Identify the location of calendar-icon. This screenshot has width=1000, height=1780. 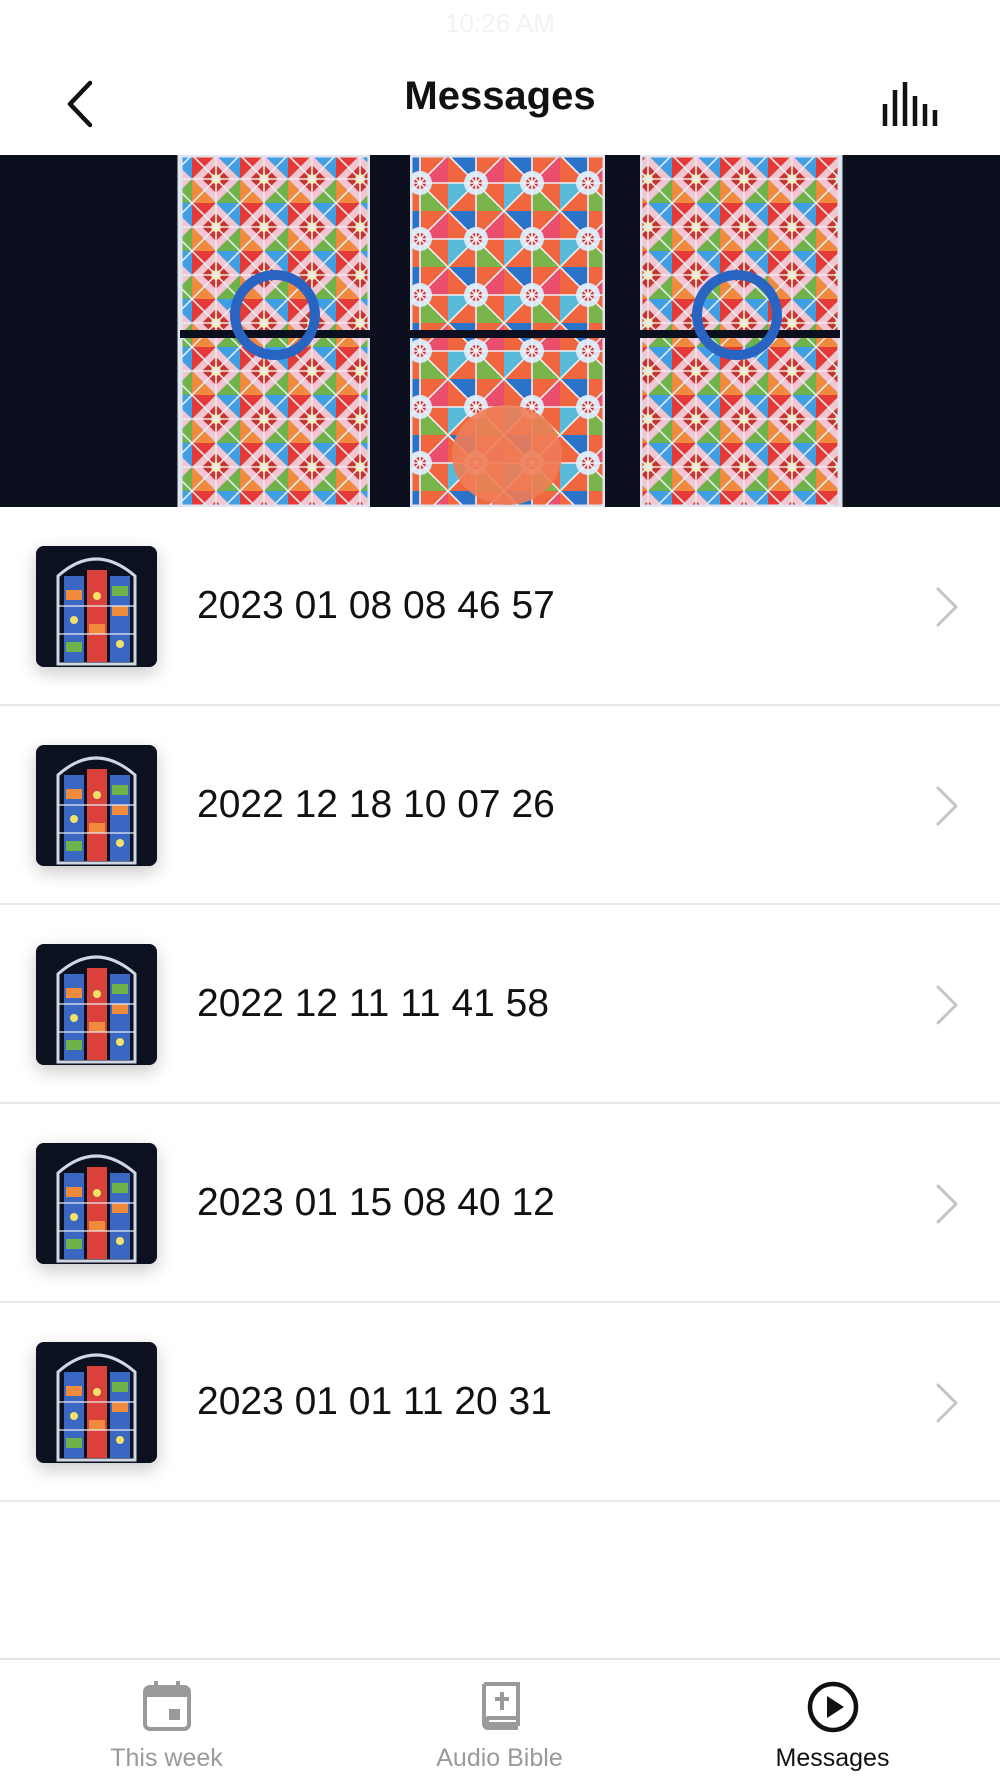
(166, 1706).